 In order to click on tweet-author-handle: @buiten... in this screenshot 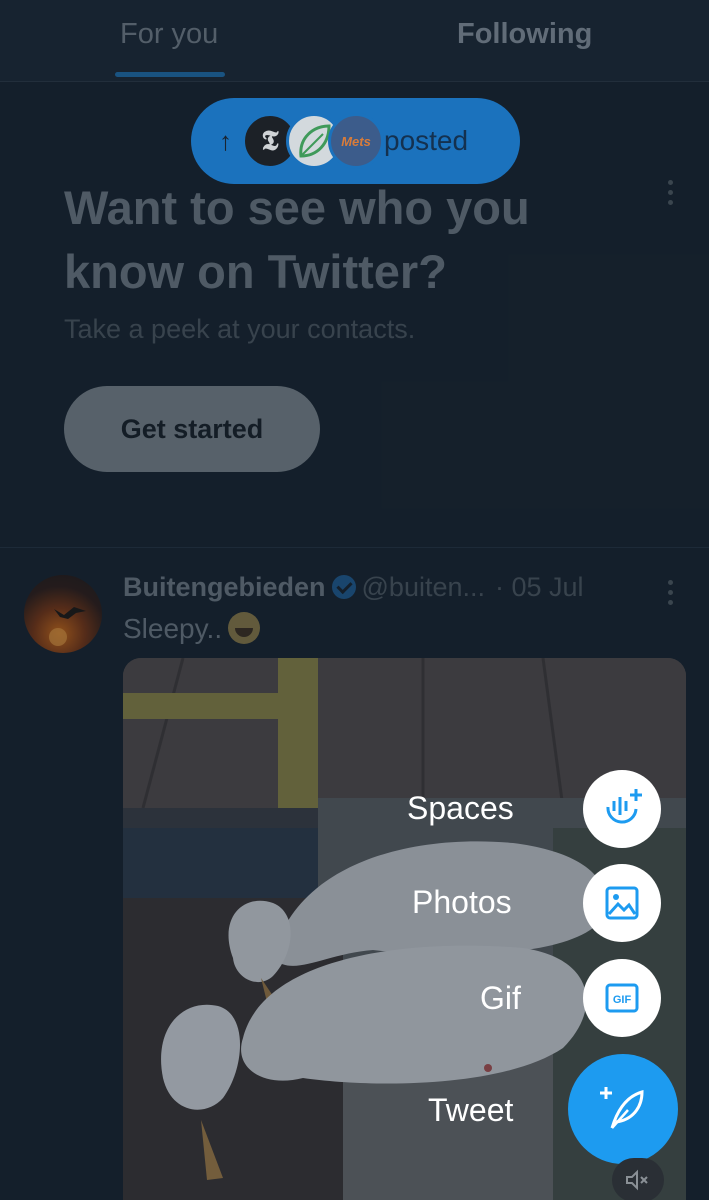, I will do `click(423, 587)`.